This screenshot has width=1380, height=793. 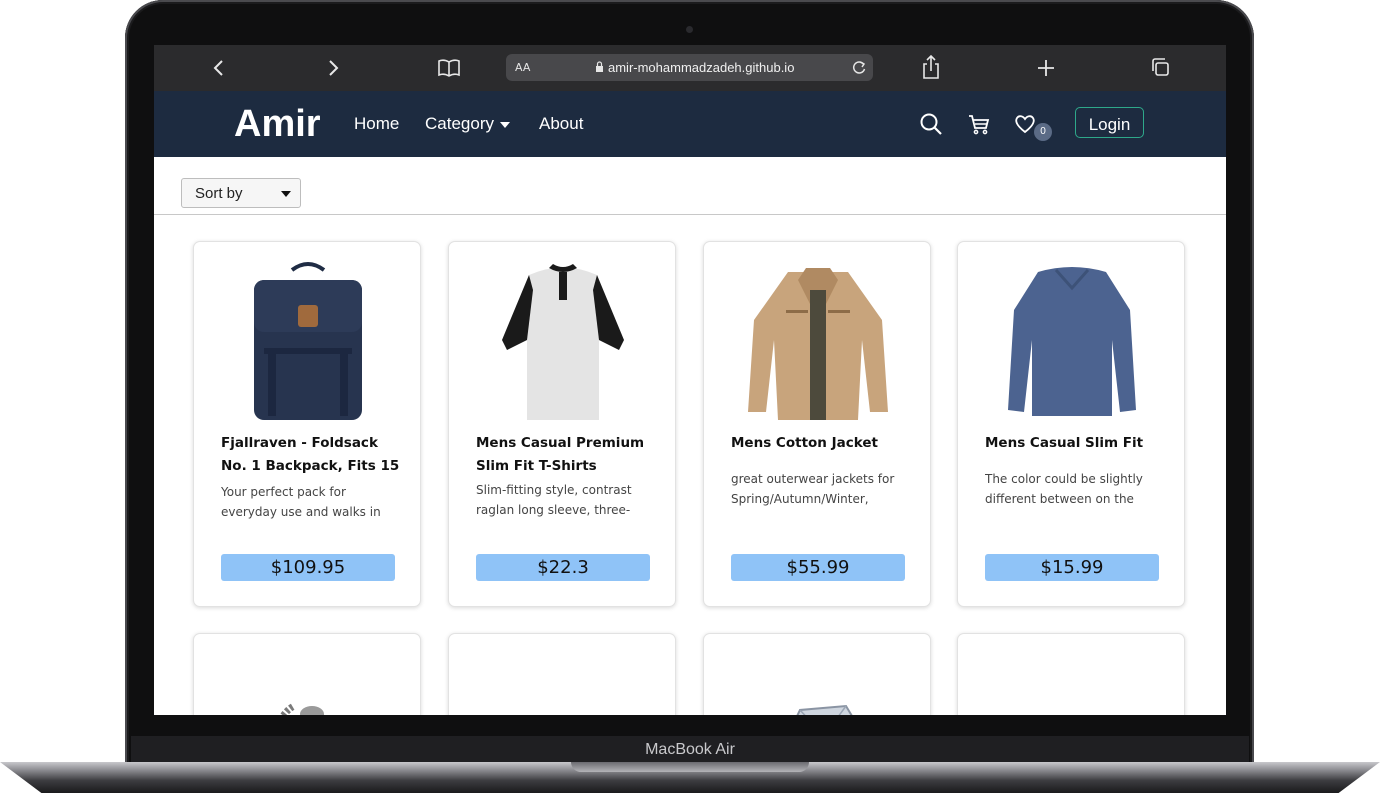 What do you see at coordinates (931, 68) in the screenshot?
I see `share-icon` at bounding box center [931, 68].